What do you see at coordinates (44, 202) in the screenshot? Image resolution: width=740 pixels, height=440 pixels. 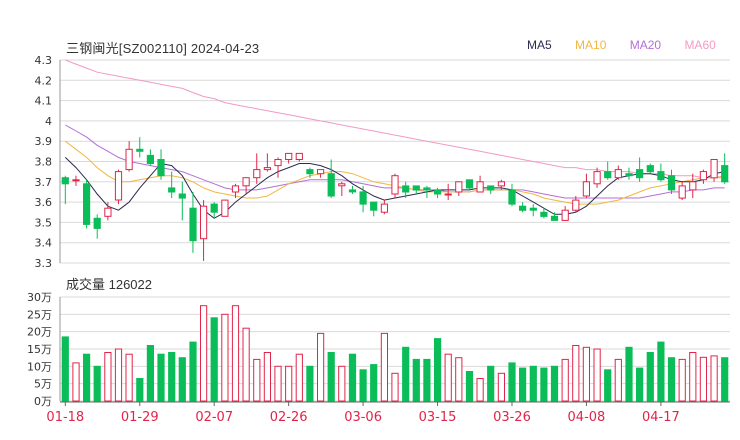 I see `price-tick-label: 3.6` at bounding box center [44, 202].